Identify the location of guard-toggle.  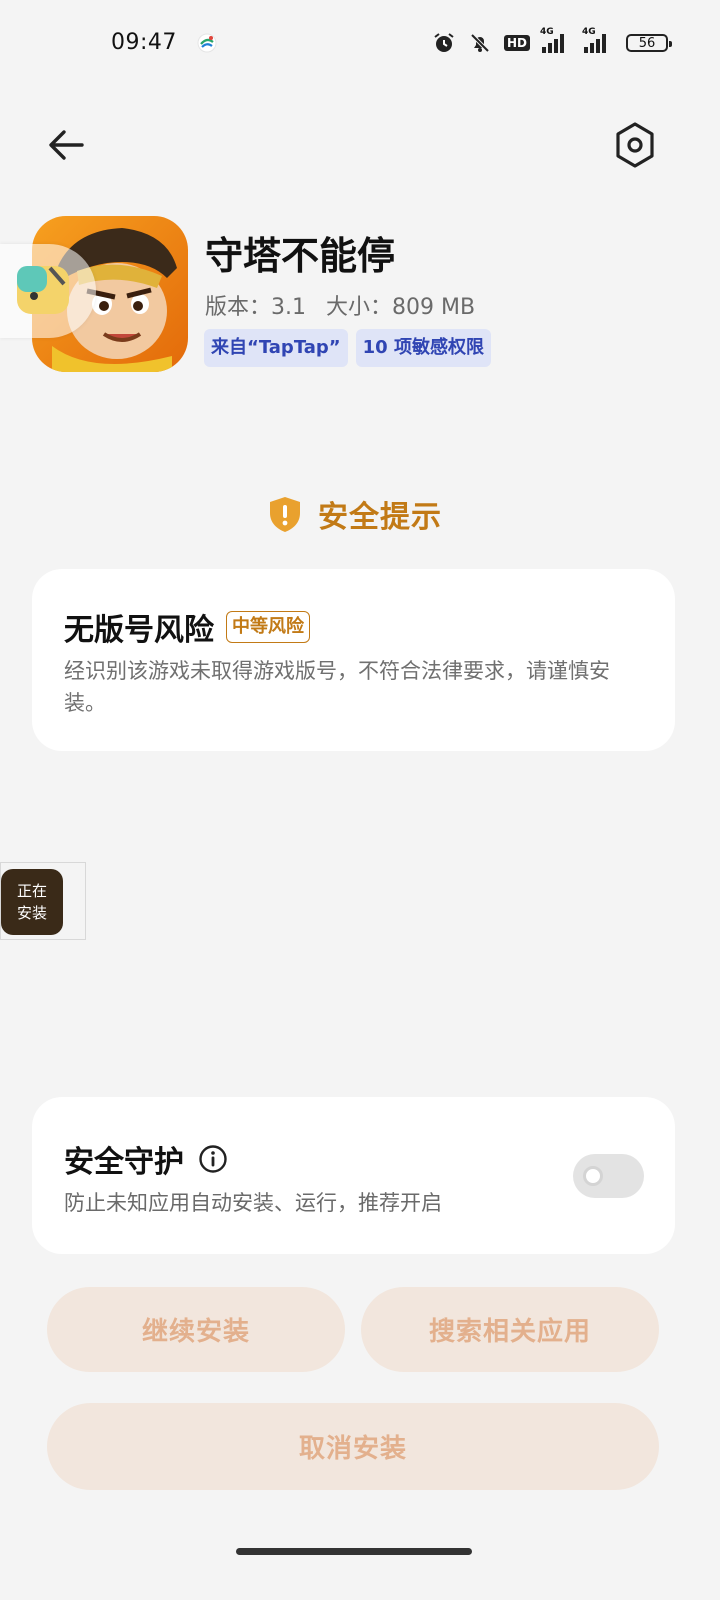
(608, 1176).